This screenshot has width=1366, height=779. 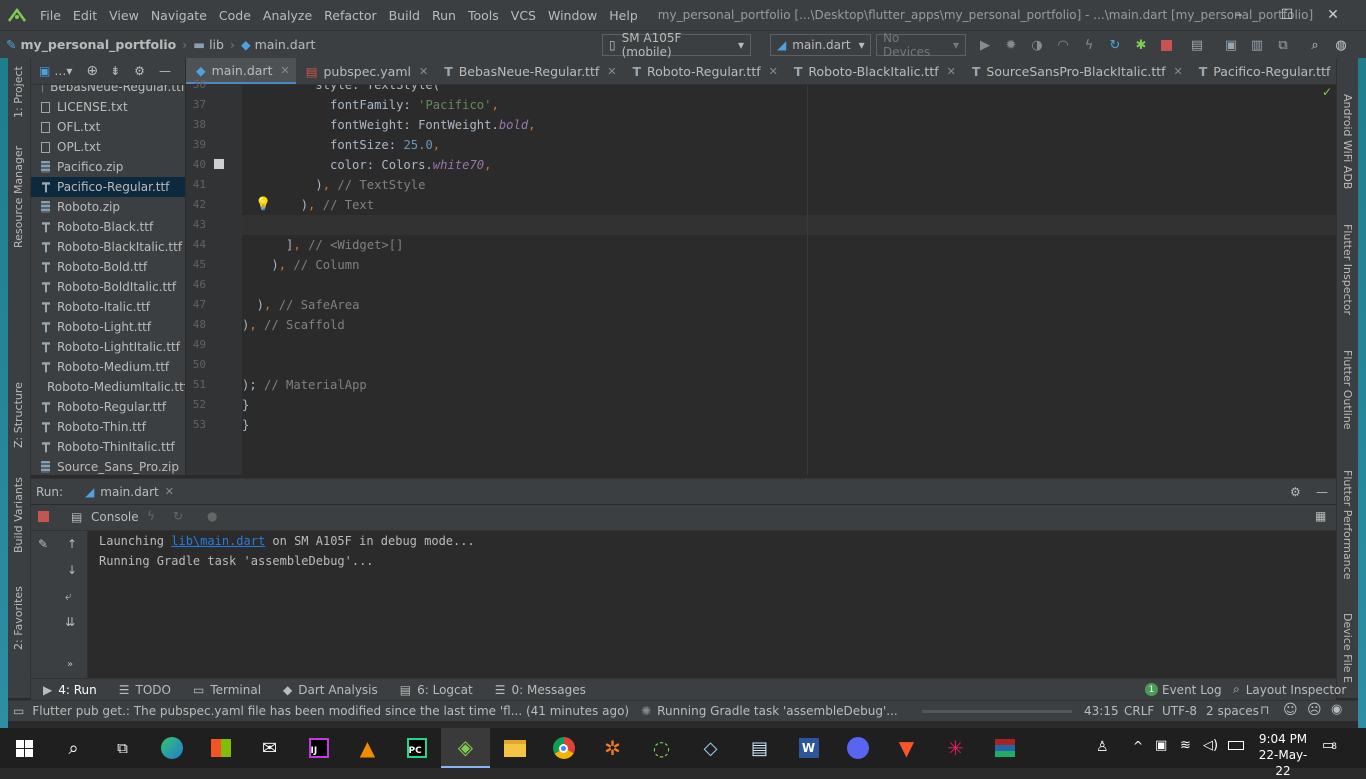 What do you see at coordinates (218, 541) in the screenshot?
I see `console-link: lib\main.dart` at bounding box center [218, 541].